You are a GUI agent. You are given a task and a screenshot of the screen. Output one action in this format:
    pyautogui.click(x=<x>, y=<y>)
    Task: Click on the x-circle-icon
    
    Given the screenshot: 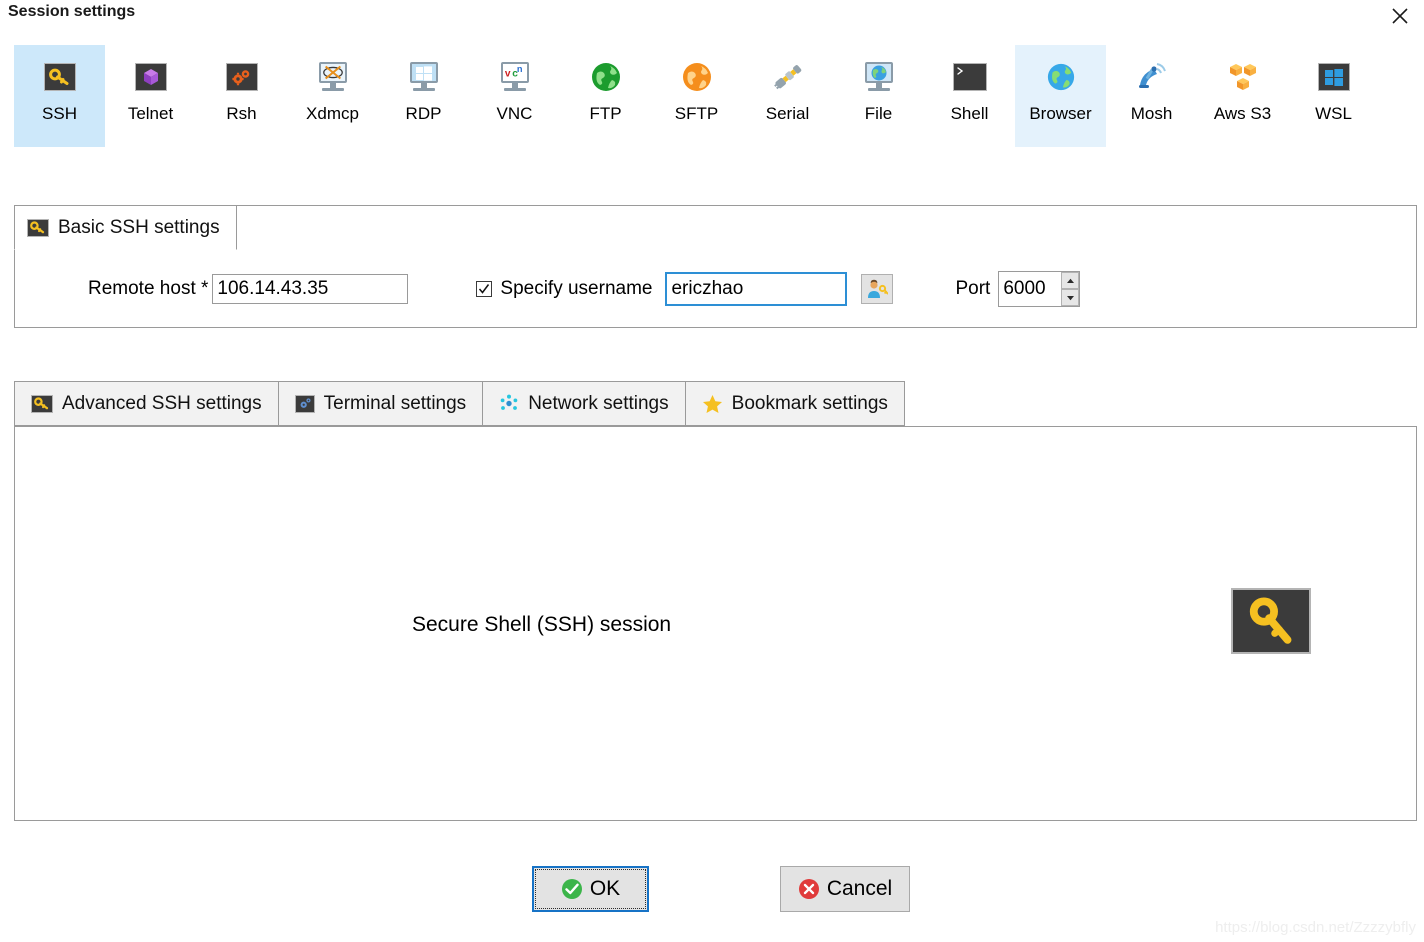 What is the action you would take?
    pyautogui.click(x=809, y=889)
    